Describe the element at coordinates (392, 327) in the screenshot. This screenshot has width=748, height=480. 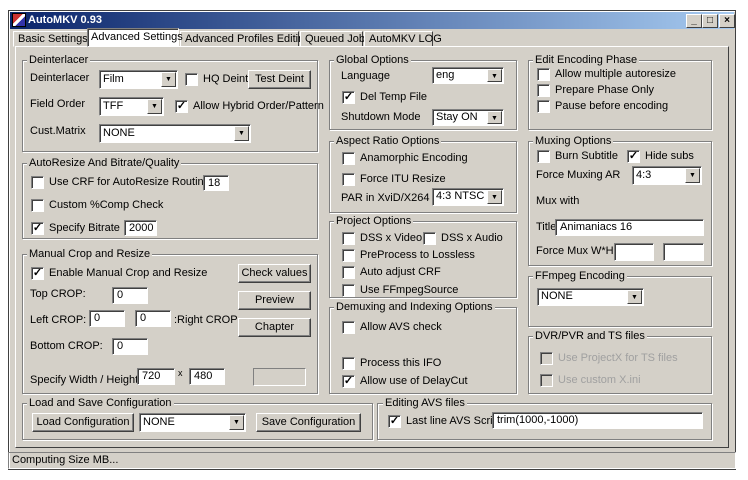
I see `allow-avs-check-checkbox: Allow AVS check` at that location.